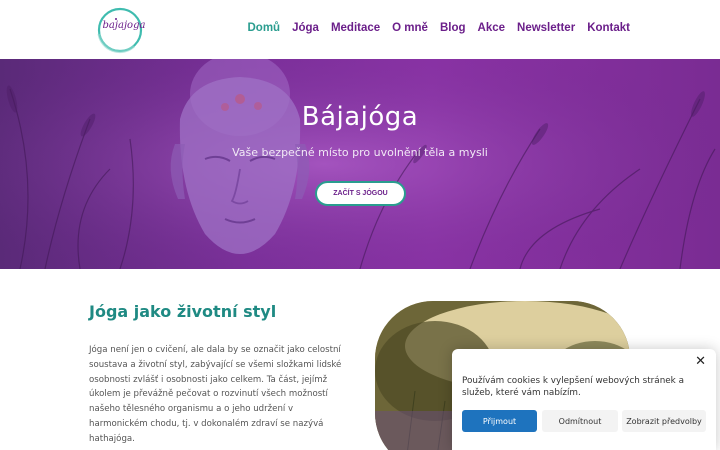 The height and width of the screenshot is (450, 720). I want to click on nav-item-blog: Blog, so click(453, 28).